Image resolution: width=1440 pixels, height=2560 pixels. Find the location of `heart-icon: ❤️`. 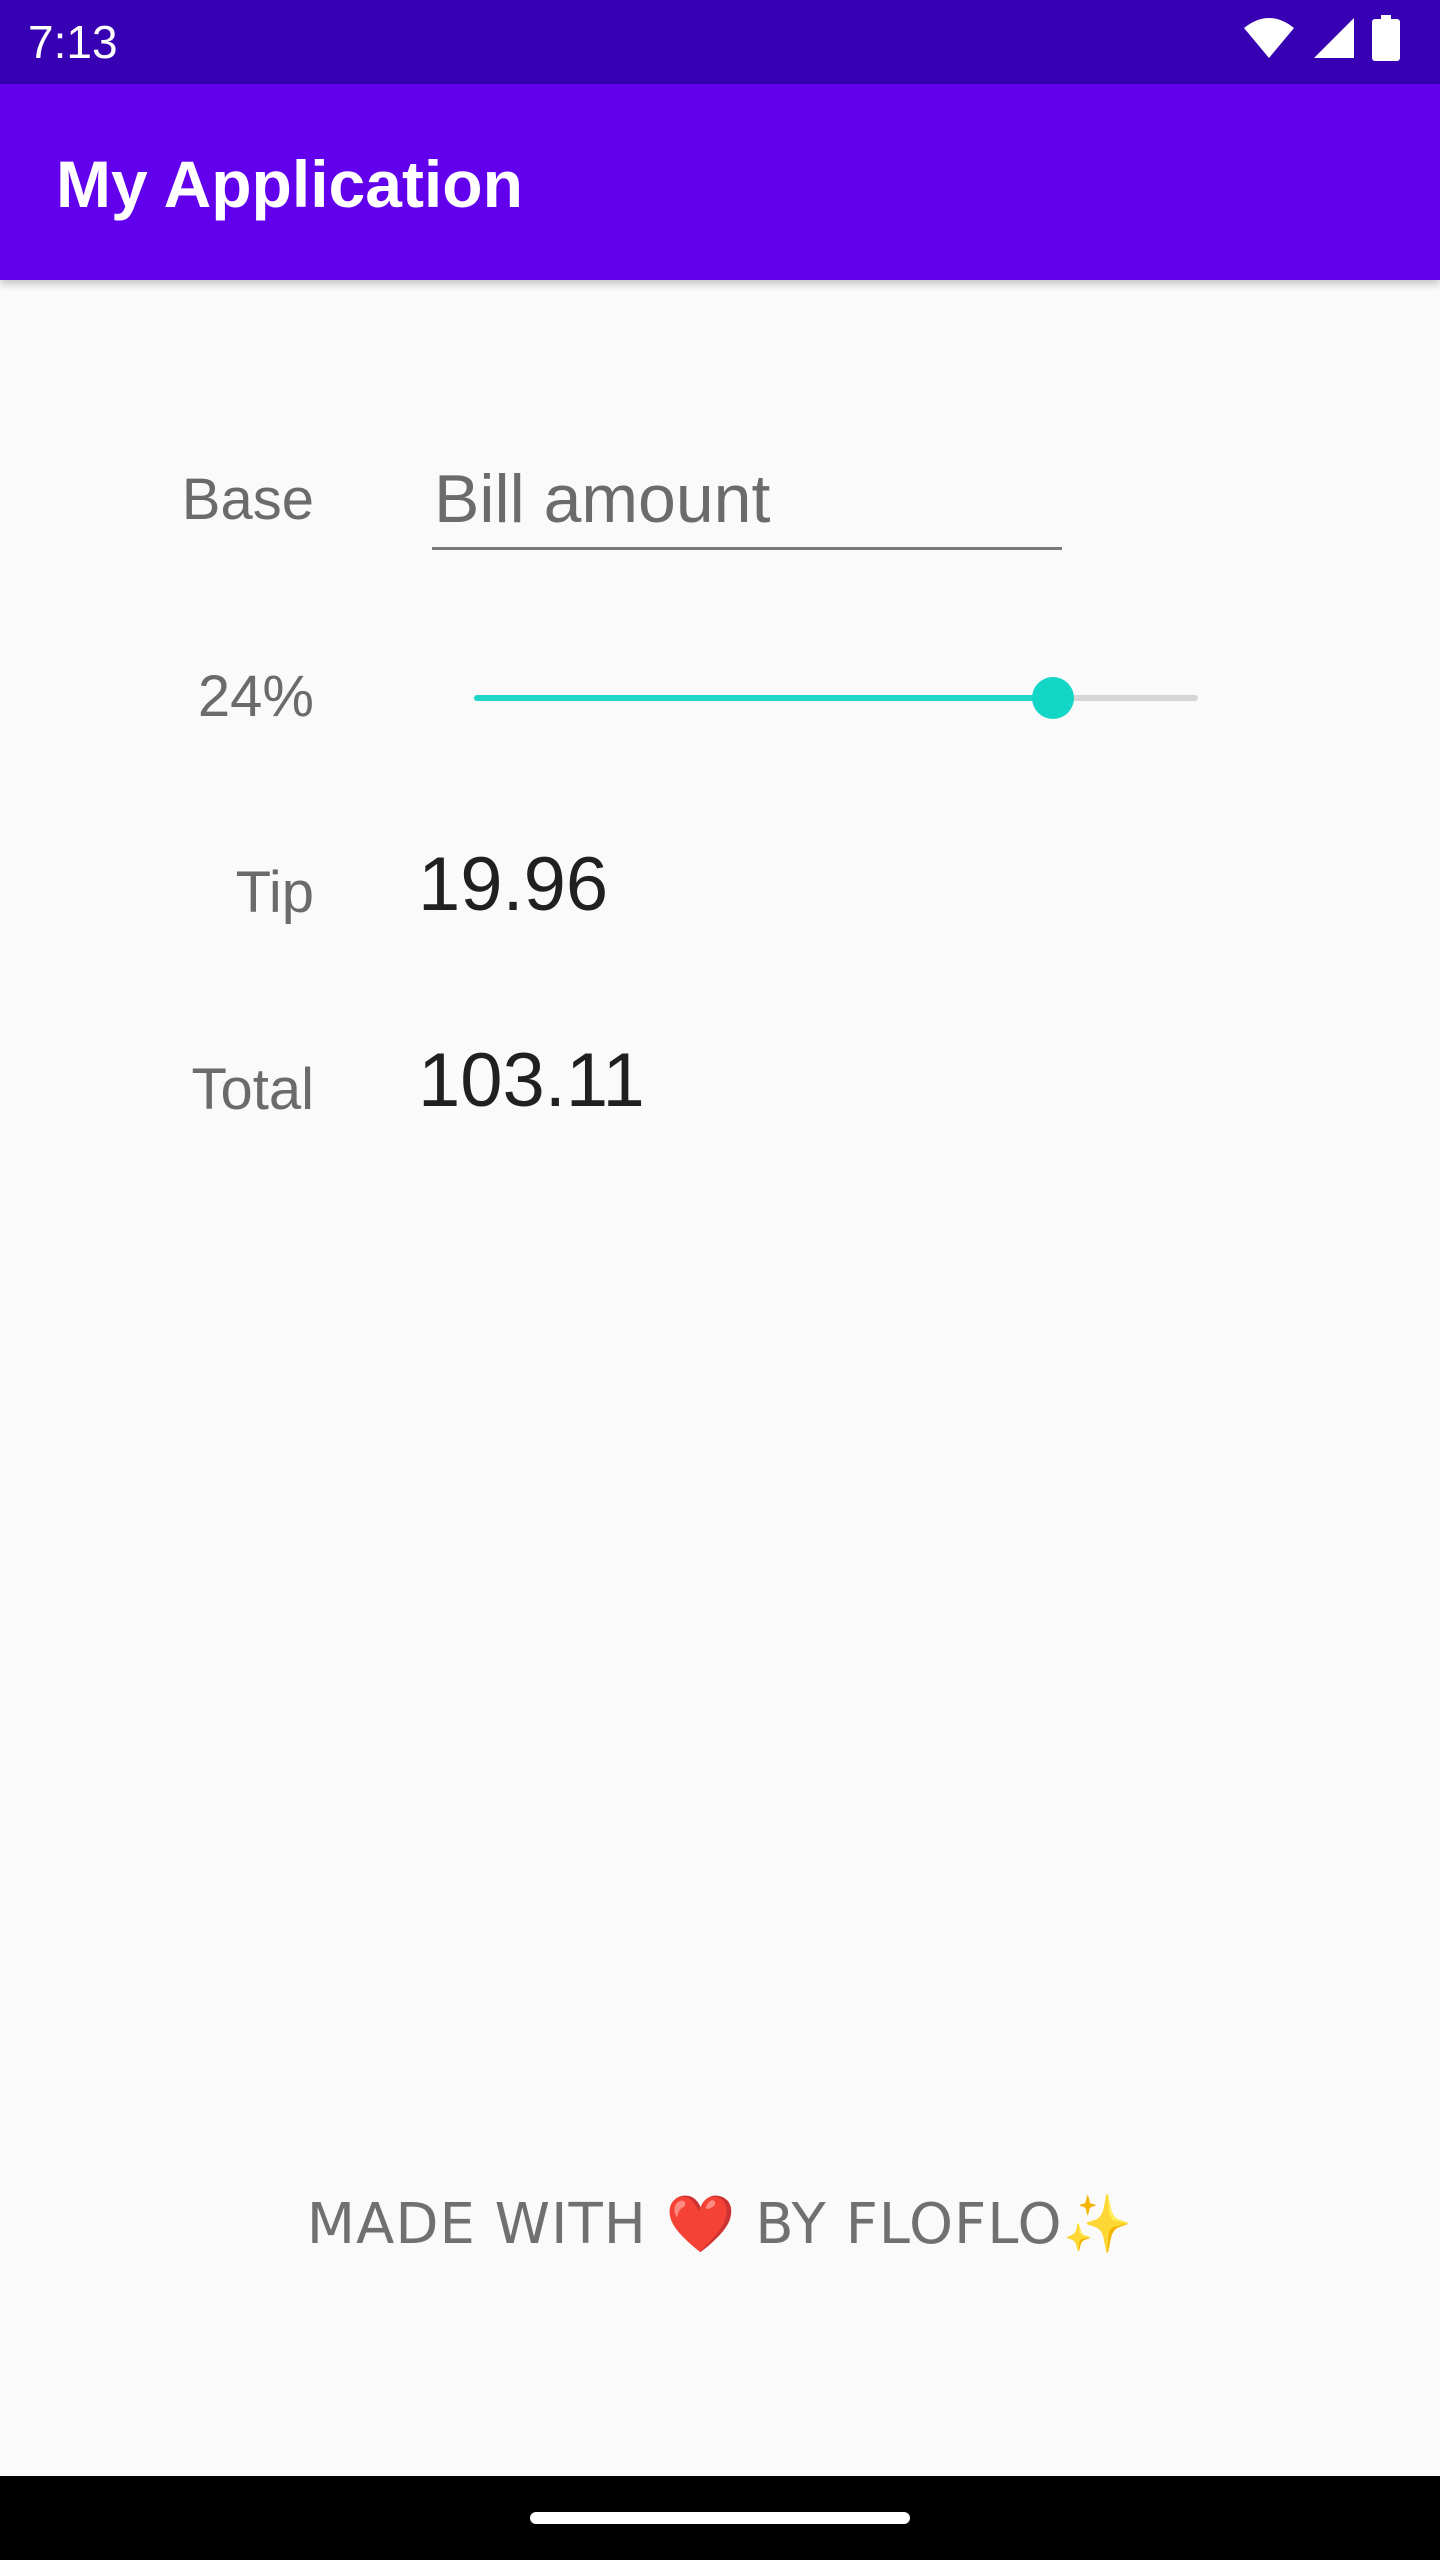

heart-icon: ❤️ is located at coordinates (701, 2224).